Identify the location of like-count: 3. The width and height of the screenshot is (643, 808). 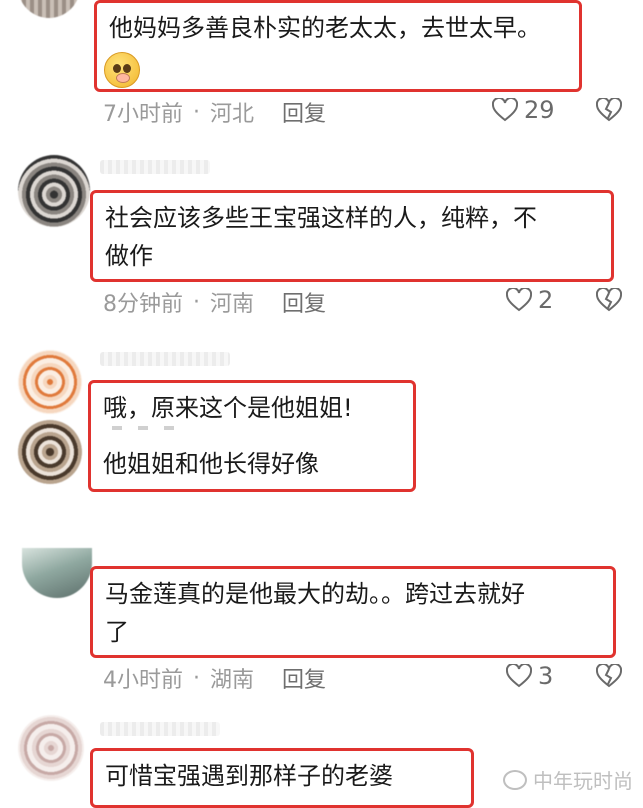
(546, 676).